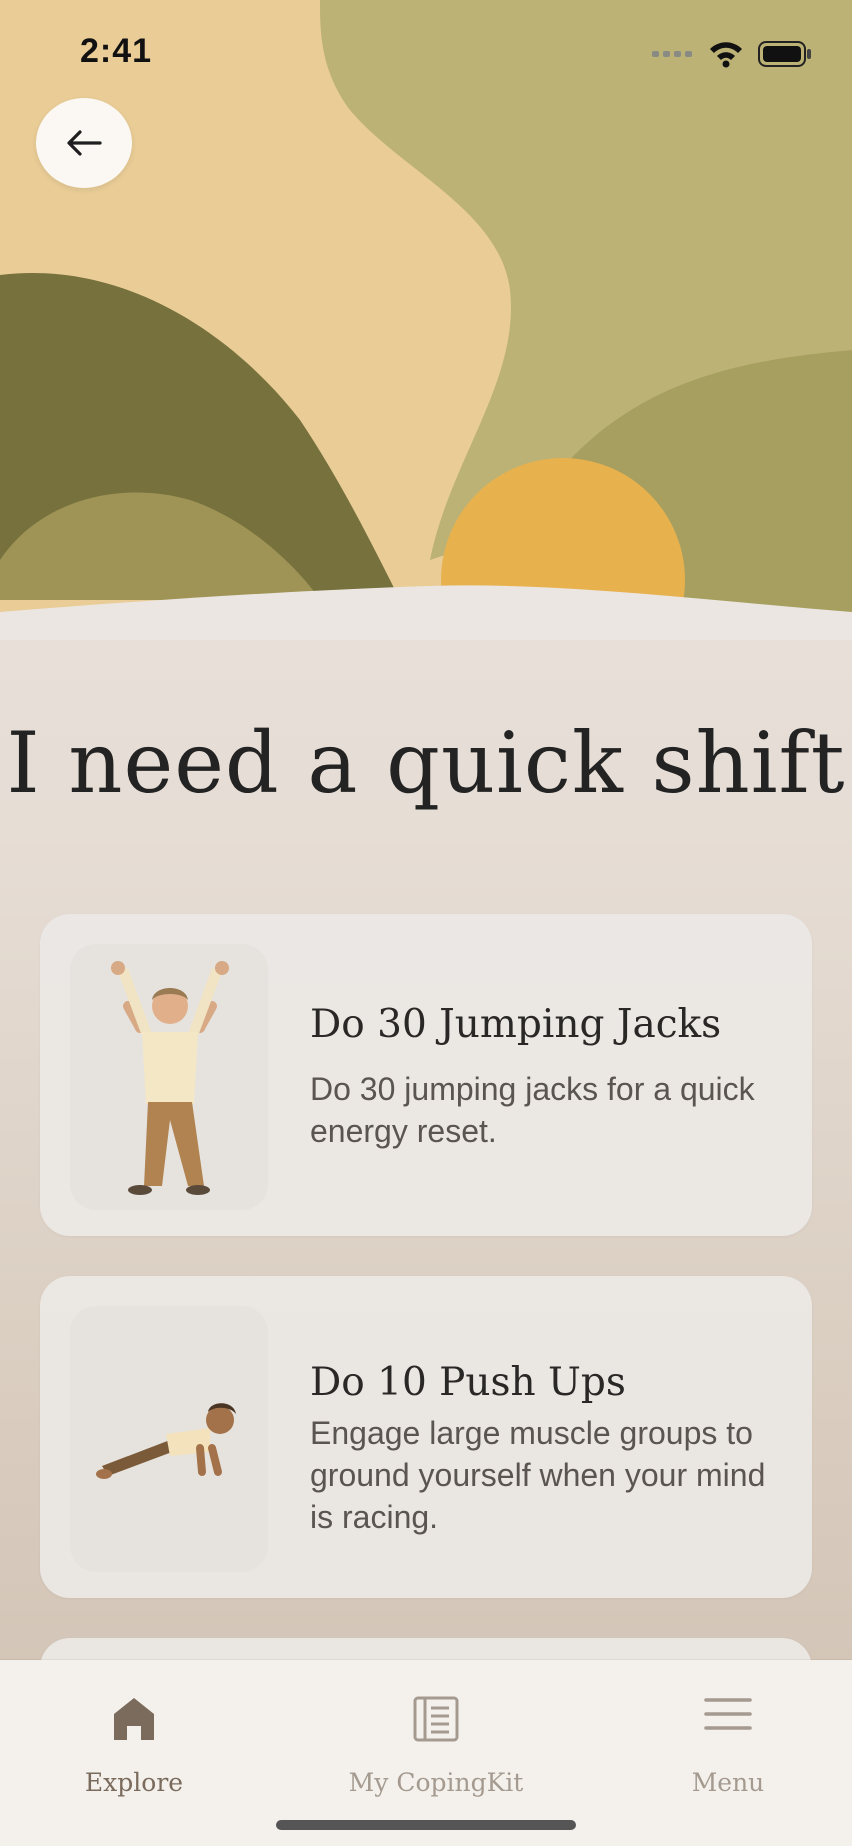 The height and width of the screenshot is (1846, 852). What do you see at coordinates (516, 1024) in the screenshot?
I see `card-title: Do 30 Jumping Jacks` at bounding box center [516, 1024].